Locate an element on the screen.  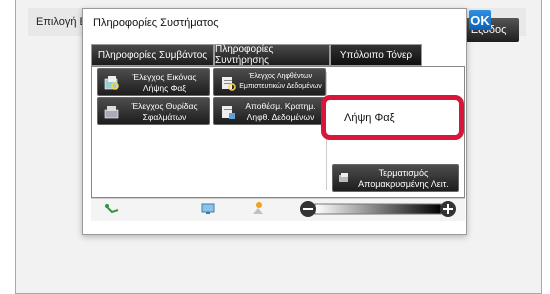
remote-end-button: Τερματισμός Απομακρυσμένης Λειτ. is located at coordinates (395, 178).